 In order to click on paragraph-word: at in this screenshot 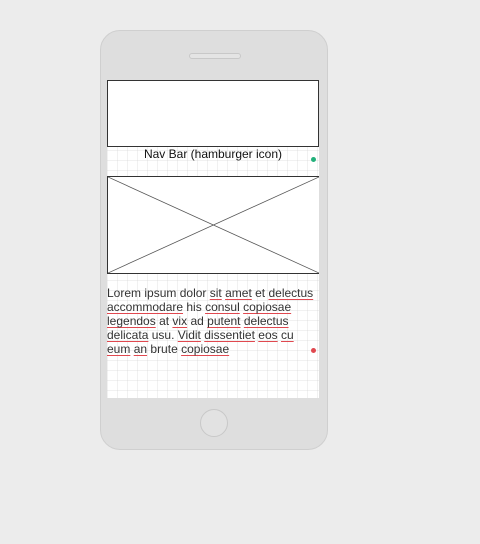, I will do `click(164, 321)`.